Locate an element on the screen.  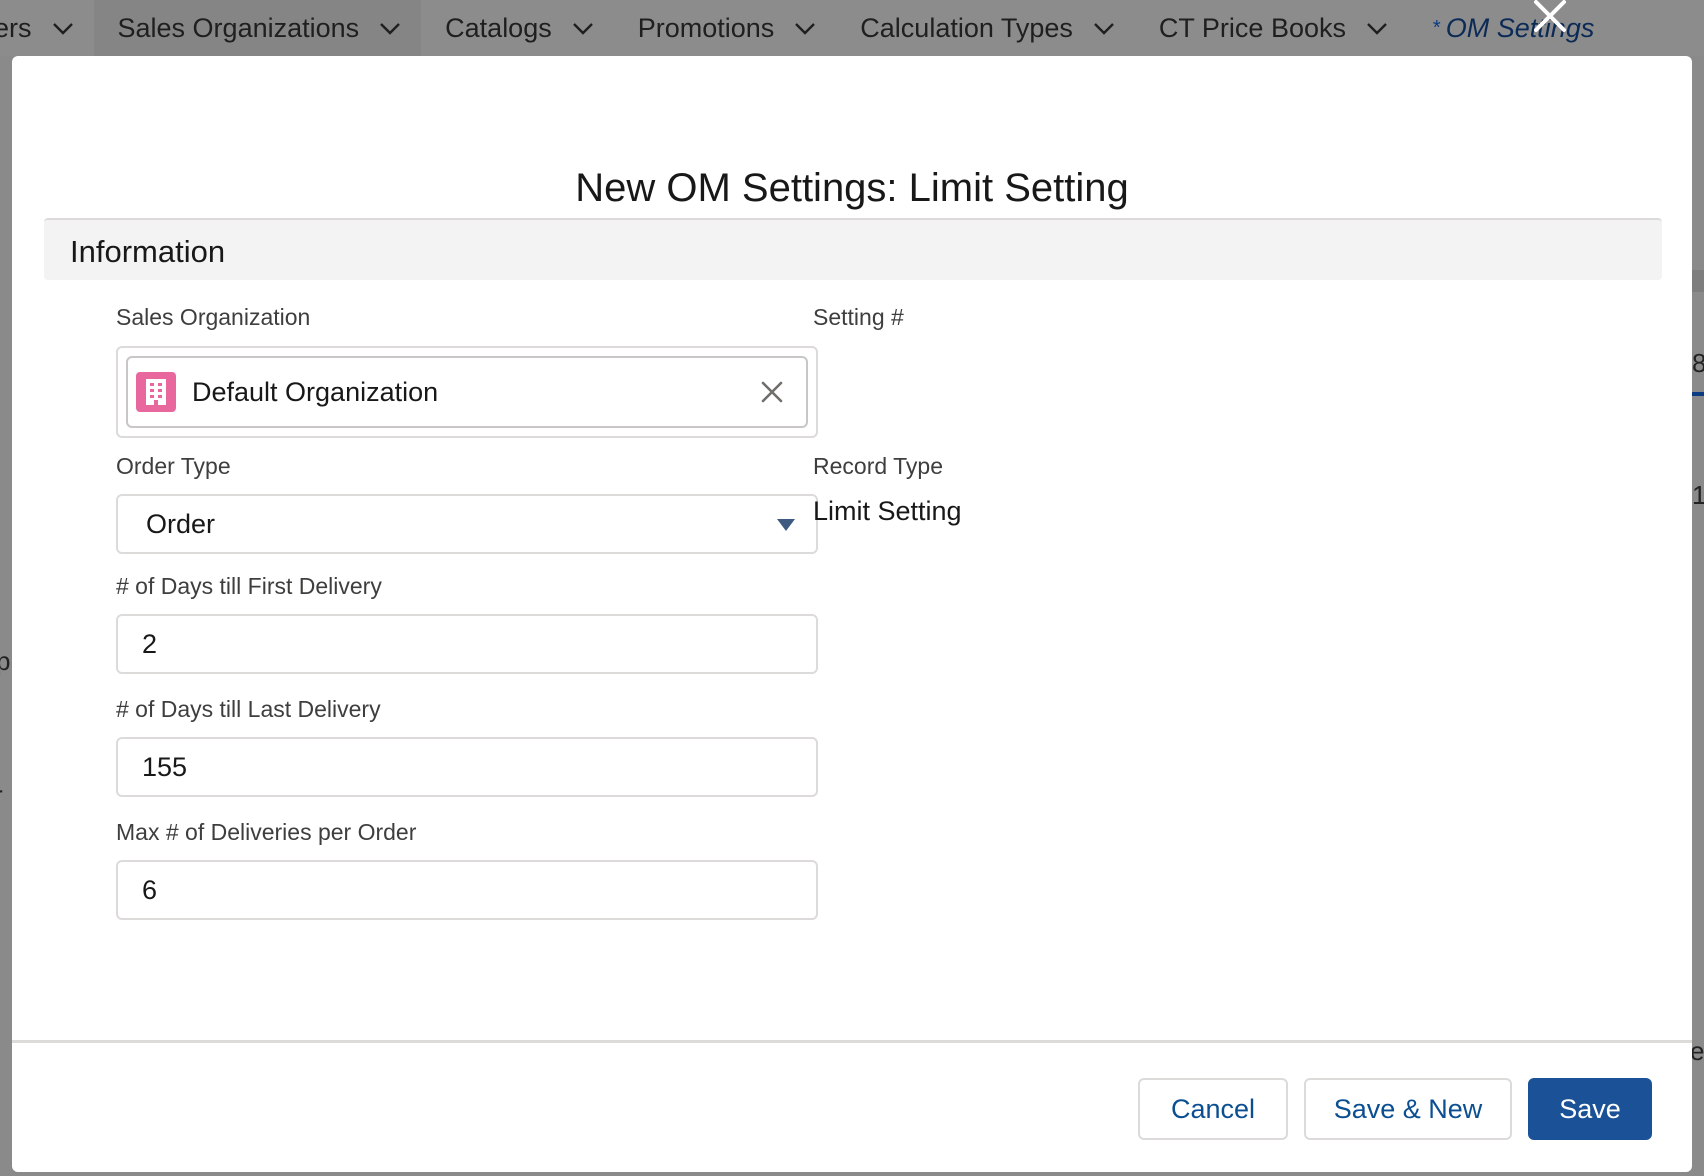
days-first-delivery-value: 2 is located at coordinates (150, 643).